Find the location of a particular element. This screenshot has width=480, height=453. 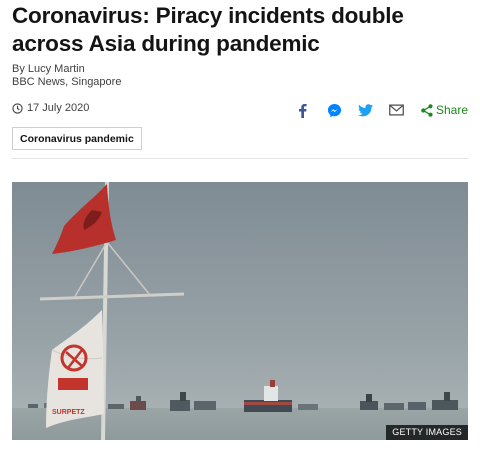

share-label: Share is located at coordinates (451, 110).